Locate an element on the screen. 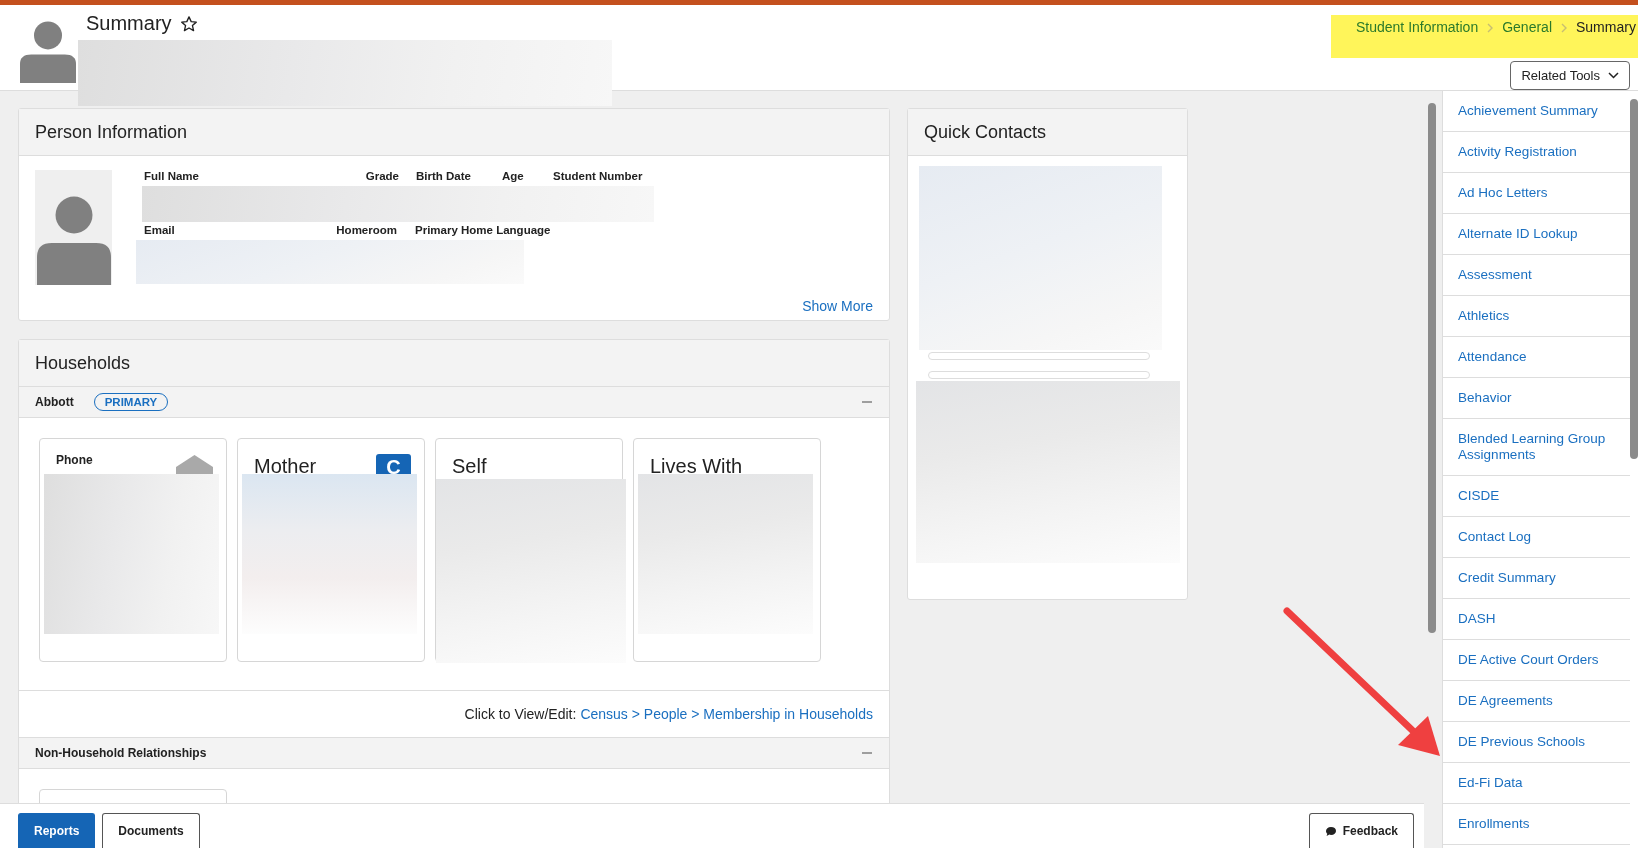  field-label: Student Number is located at coordinates (598, 176).